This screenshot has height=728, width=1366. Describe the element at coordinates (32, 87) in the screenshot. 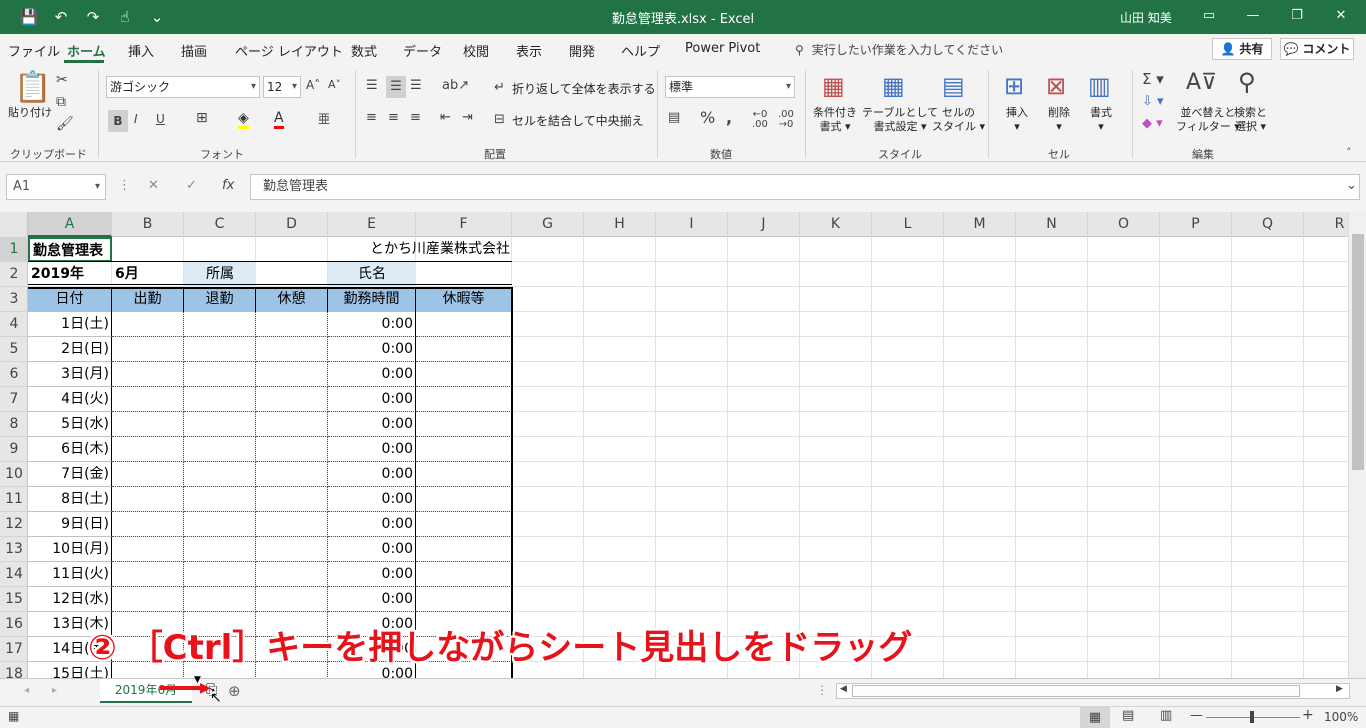

I see `paste-icon: 📋` at that location.